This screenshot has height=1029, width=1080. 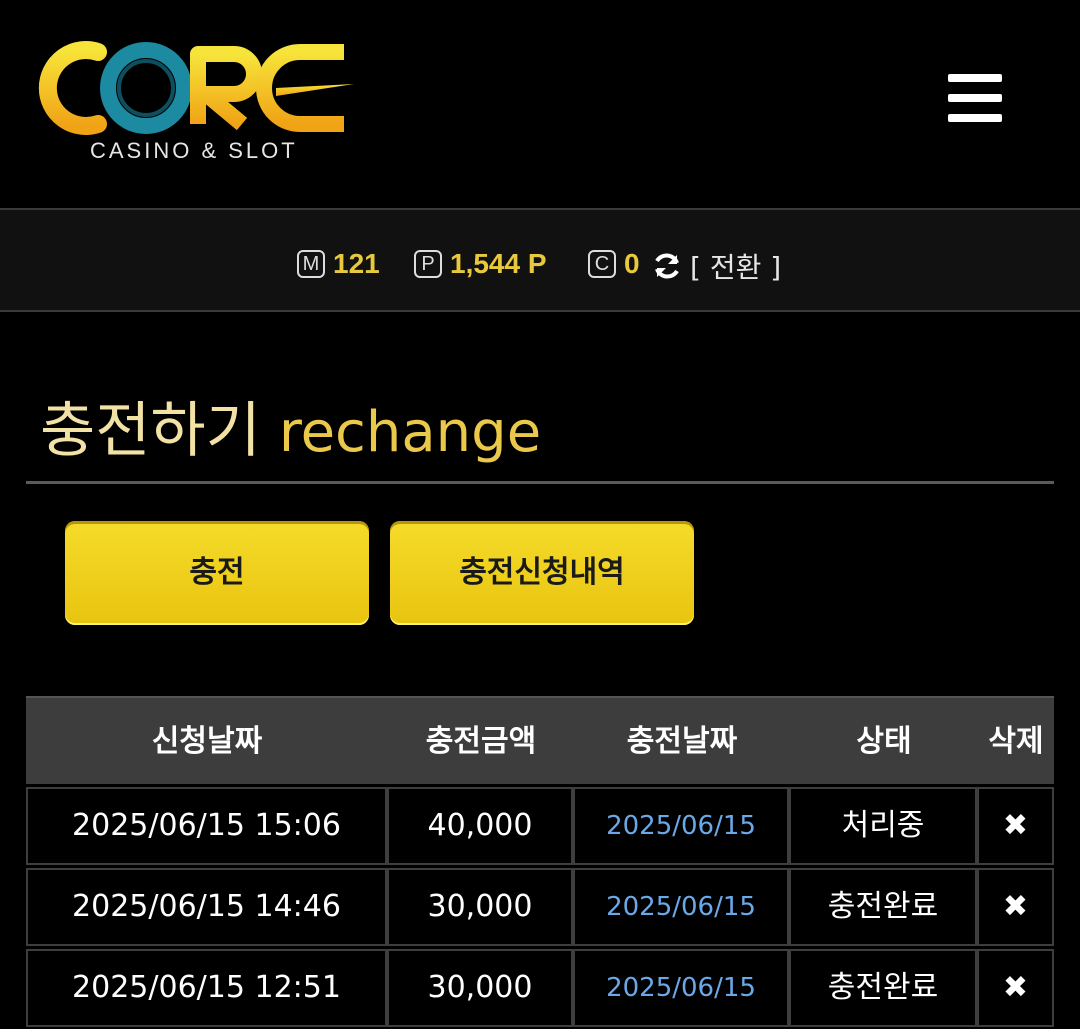 What do you see at coordinates (498, 263) in the screenshot?
I see `point-value: 1,544 P` at bounding box center [498, 263].